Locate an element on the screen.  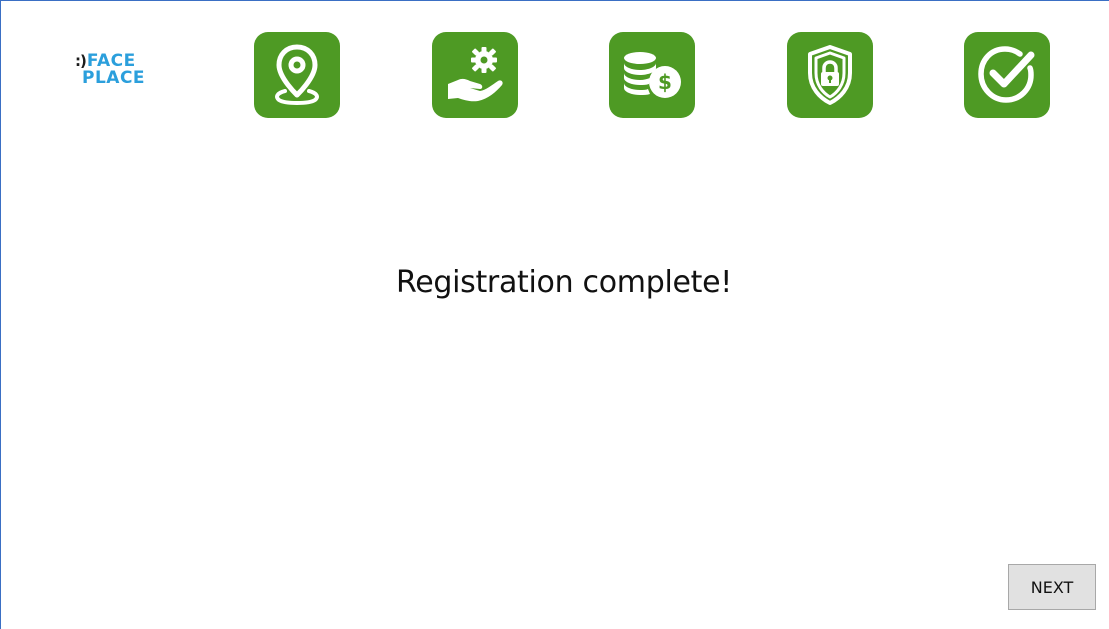
step-payment: $ is located at coordinates (652, 75).